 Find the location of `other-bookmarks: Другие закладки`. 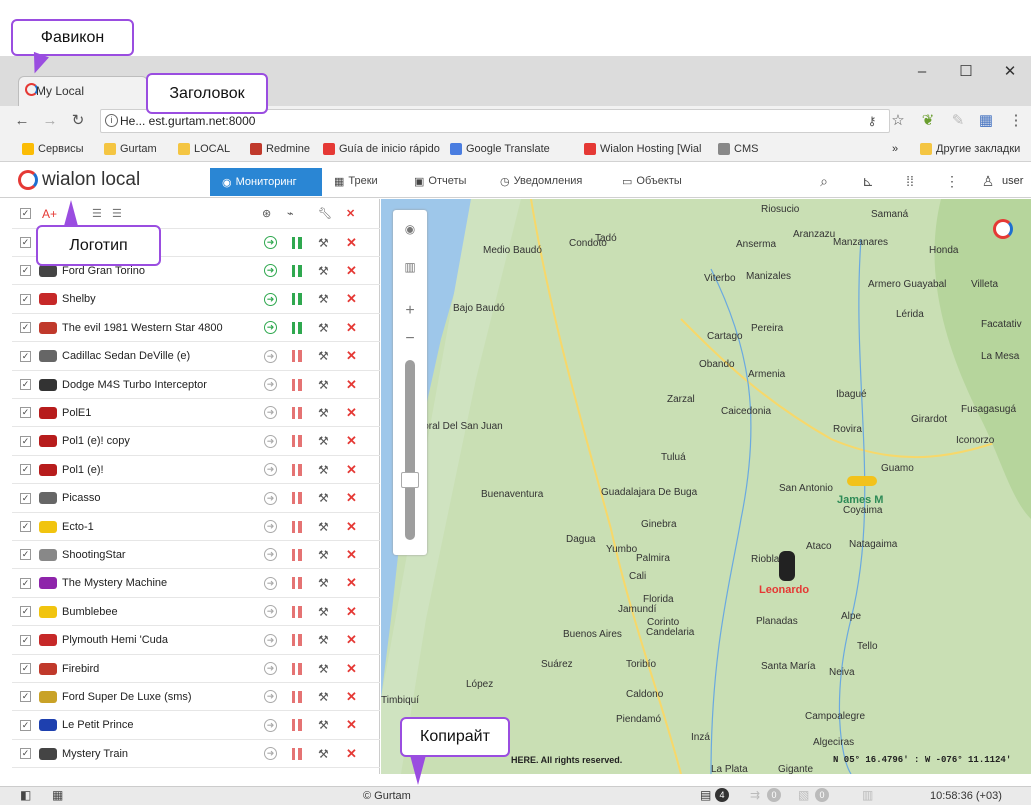

other-bookmarks: Другие закладки is located at coordinates (970, 149).